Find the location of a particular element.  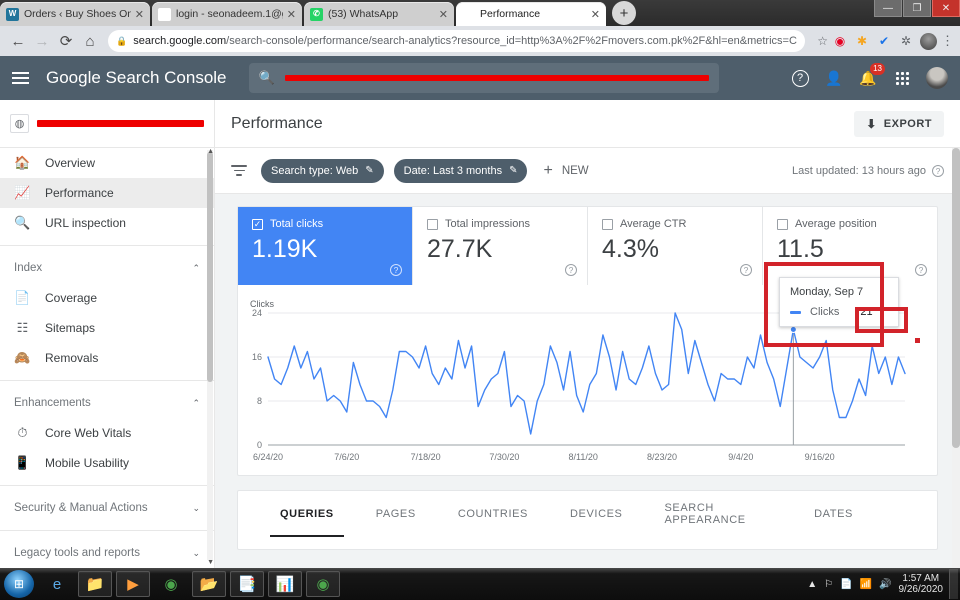

chevron-up-icon: ⌃ is located at coordinates (196, 402).